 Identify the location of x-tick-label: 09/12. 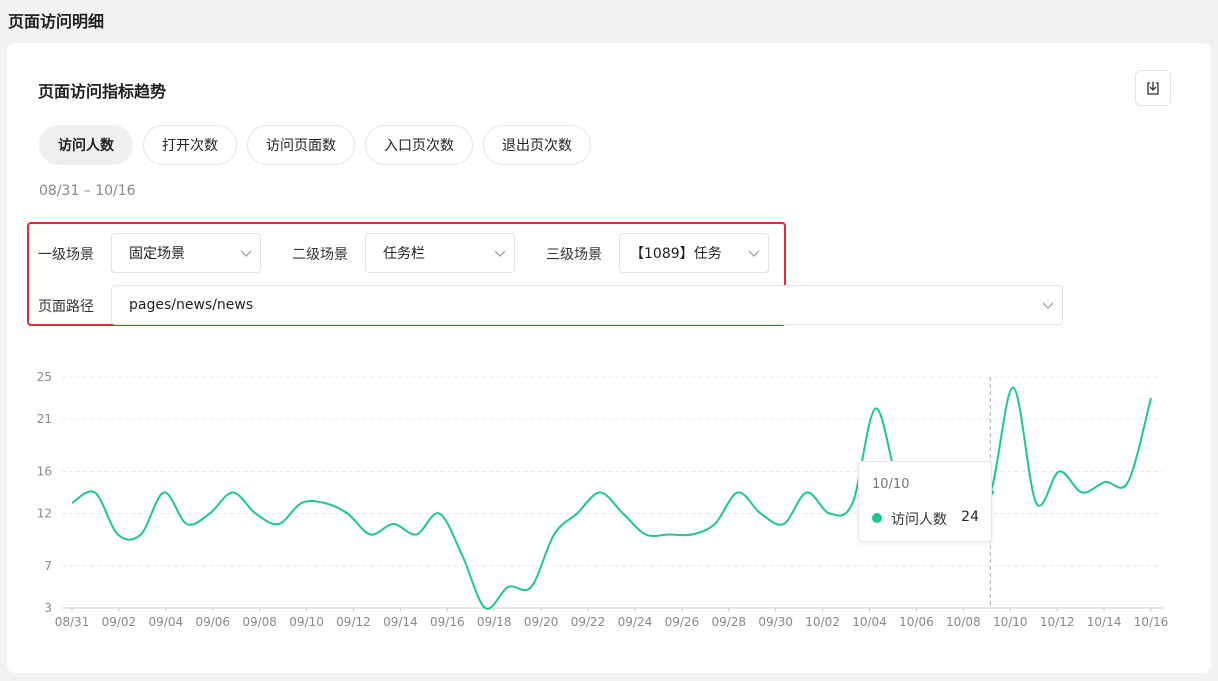
(353, 622).